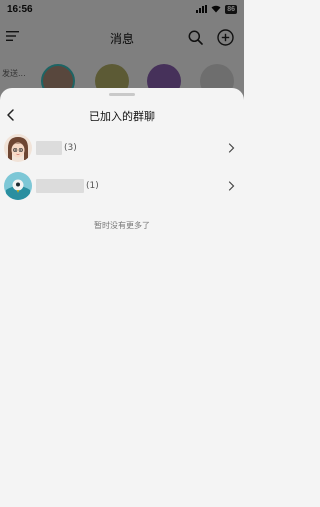  What do you see at coordinates (122, 94) in the screenshot?
I see `drag-handle` at bounding box center [122, 94].